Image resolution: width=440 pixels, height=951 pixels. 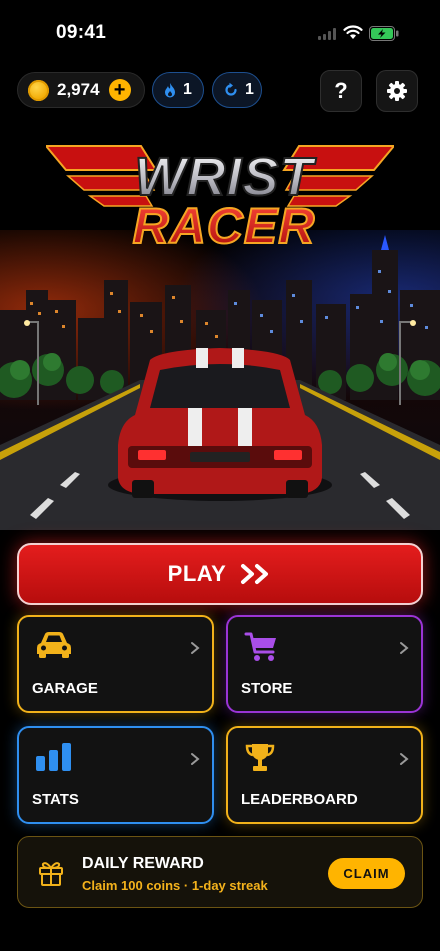 I want to click on battery-icon, so click(x=384, y=33).